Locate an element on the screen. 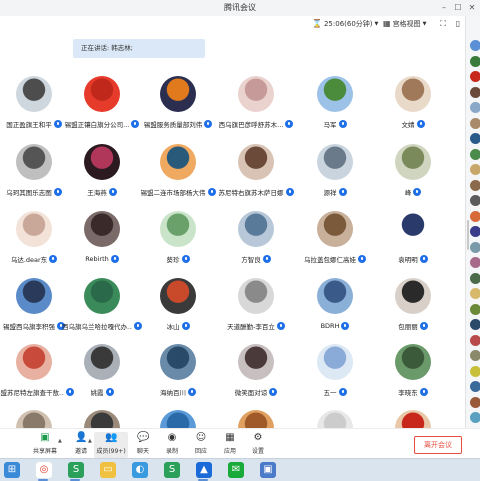 The width and height of the screenshot is (480, 481). sidebar-toggle-icon: ▯ is located at coordinates (458, 24).